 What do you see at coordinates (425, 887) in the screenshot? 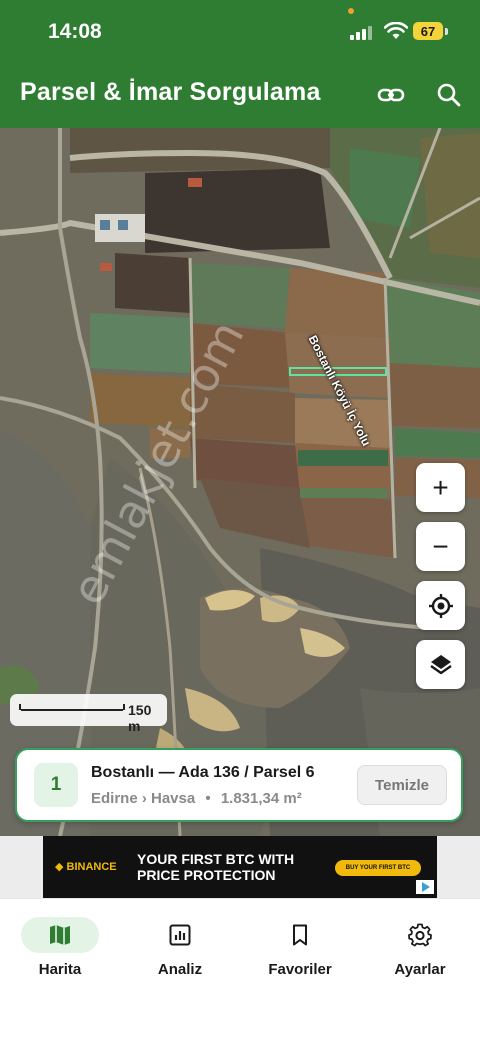
I see `ad-choices-icon` at bounding box center [425, 887].